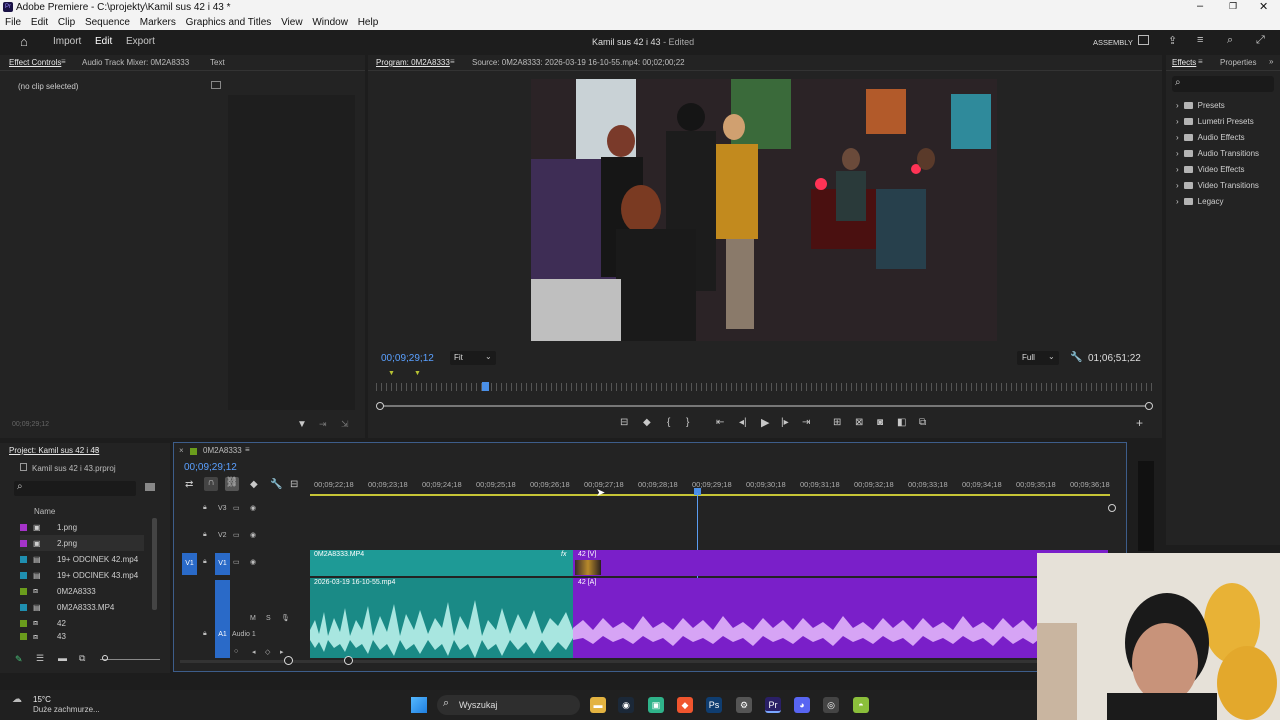  I want to click on search-icon: ⌕, so click(1230, 40).